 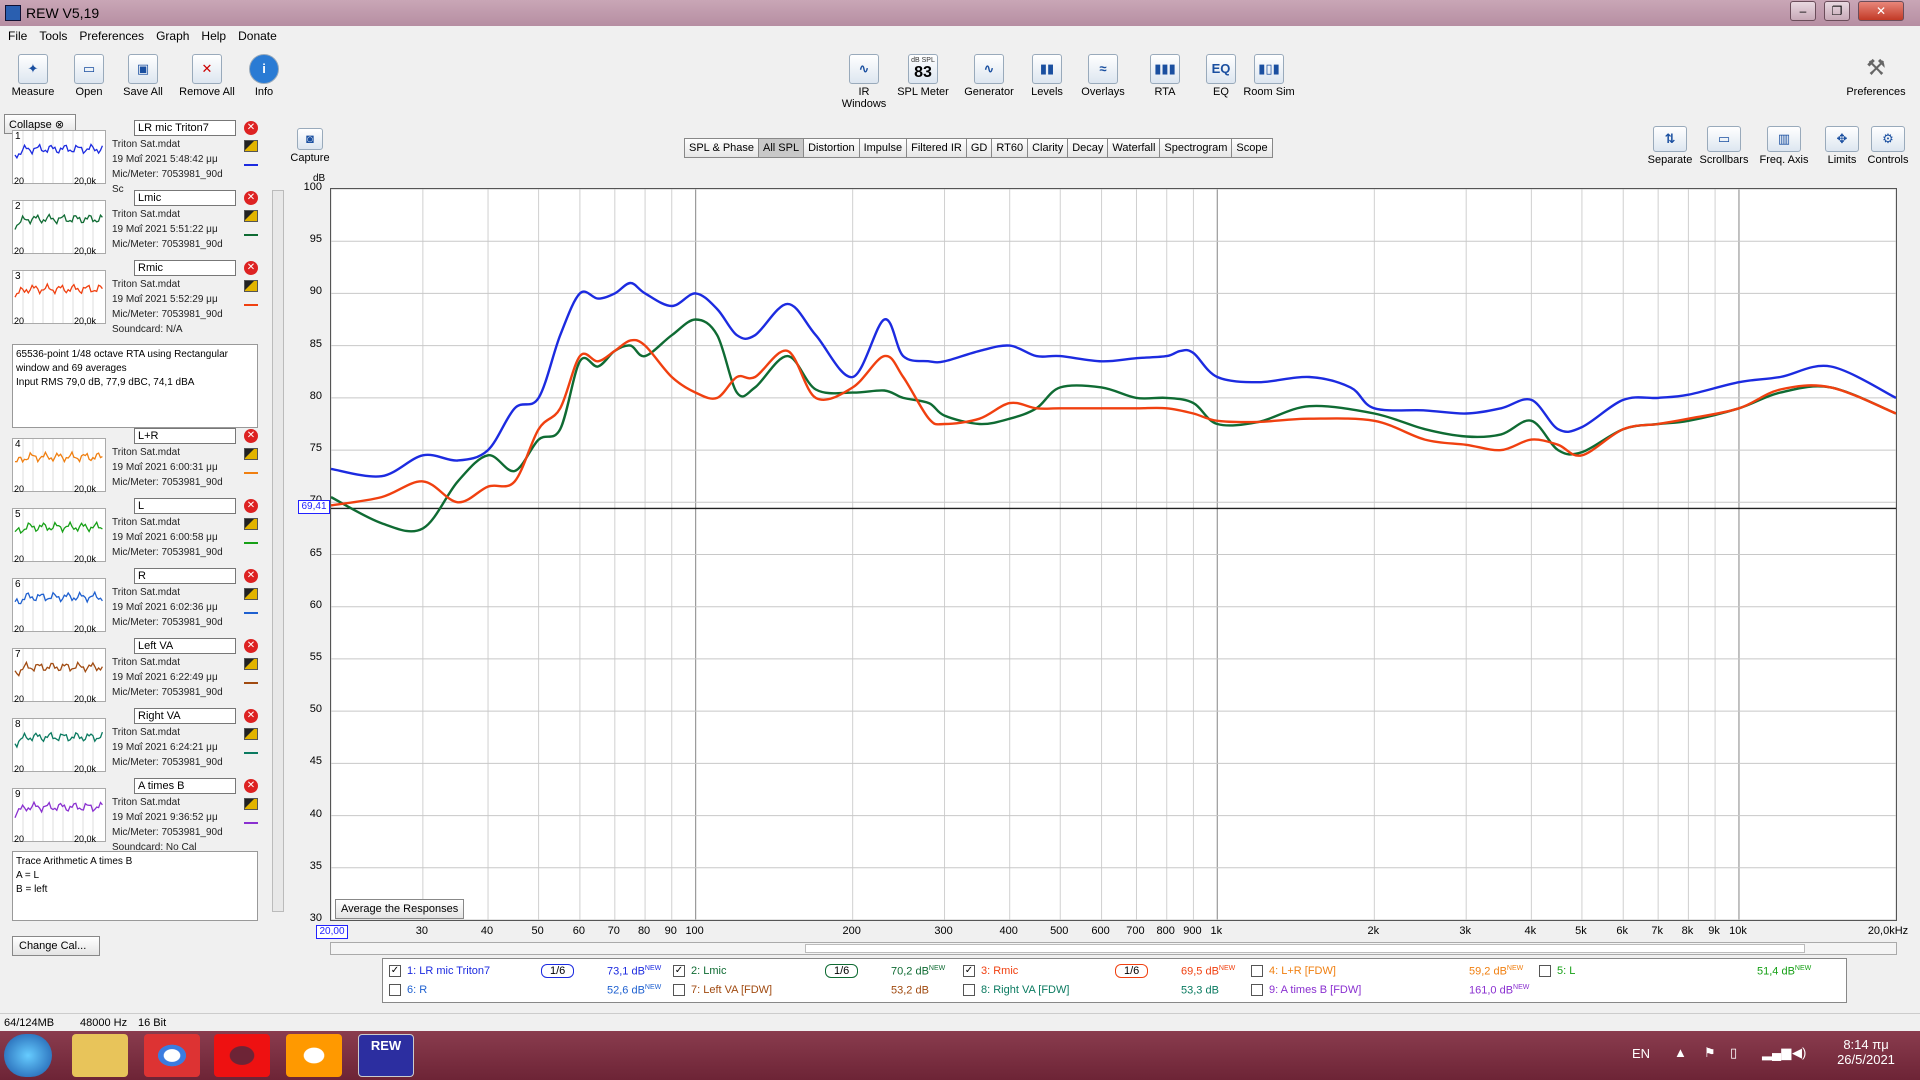 I want to click on x-start-readout: 20,00, so click(x=332, y=932).